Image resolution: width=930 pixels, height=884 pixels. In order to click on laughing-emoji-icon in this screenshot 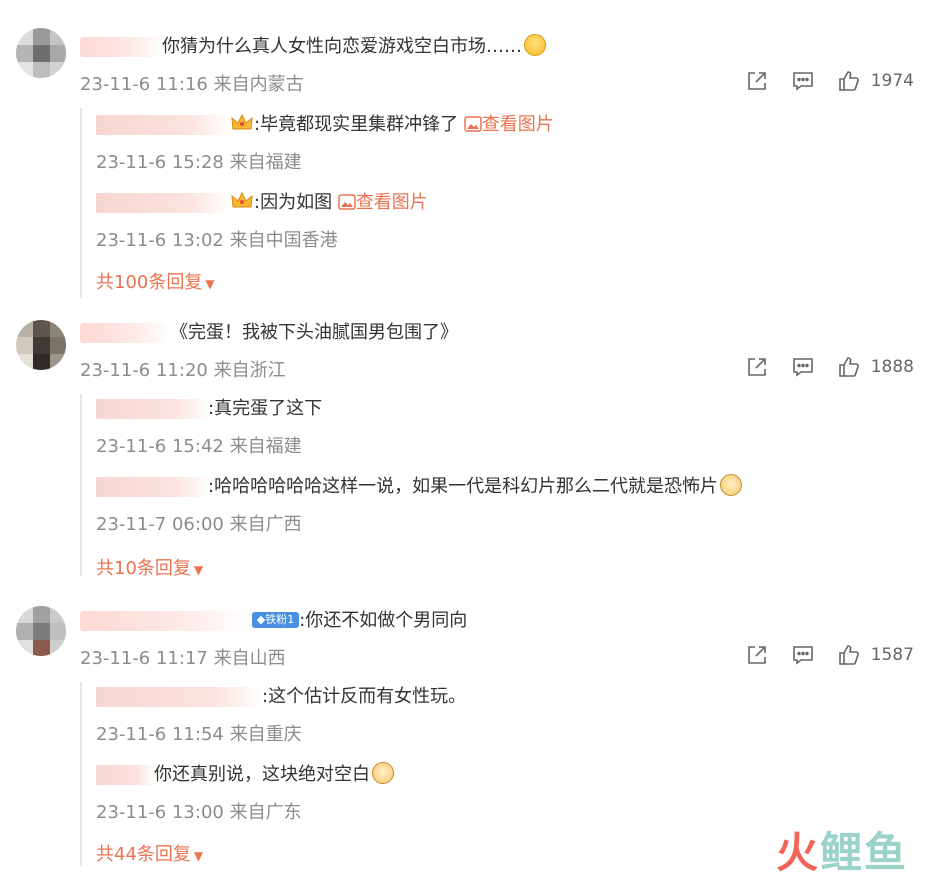, I will do `click(535, 45)`.